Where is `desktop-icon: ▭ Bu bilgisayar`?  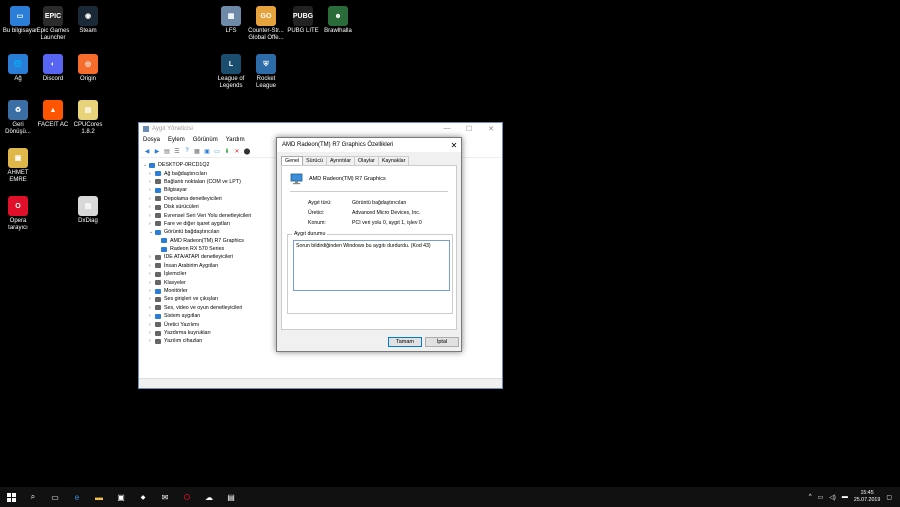
desktop-icon: ▭ Bu bilgisayar is located at coordinates (20, 20).